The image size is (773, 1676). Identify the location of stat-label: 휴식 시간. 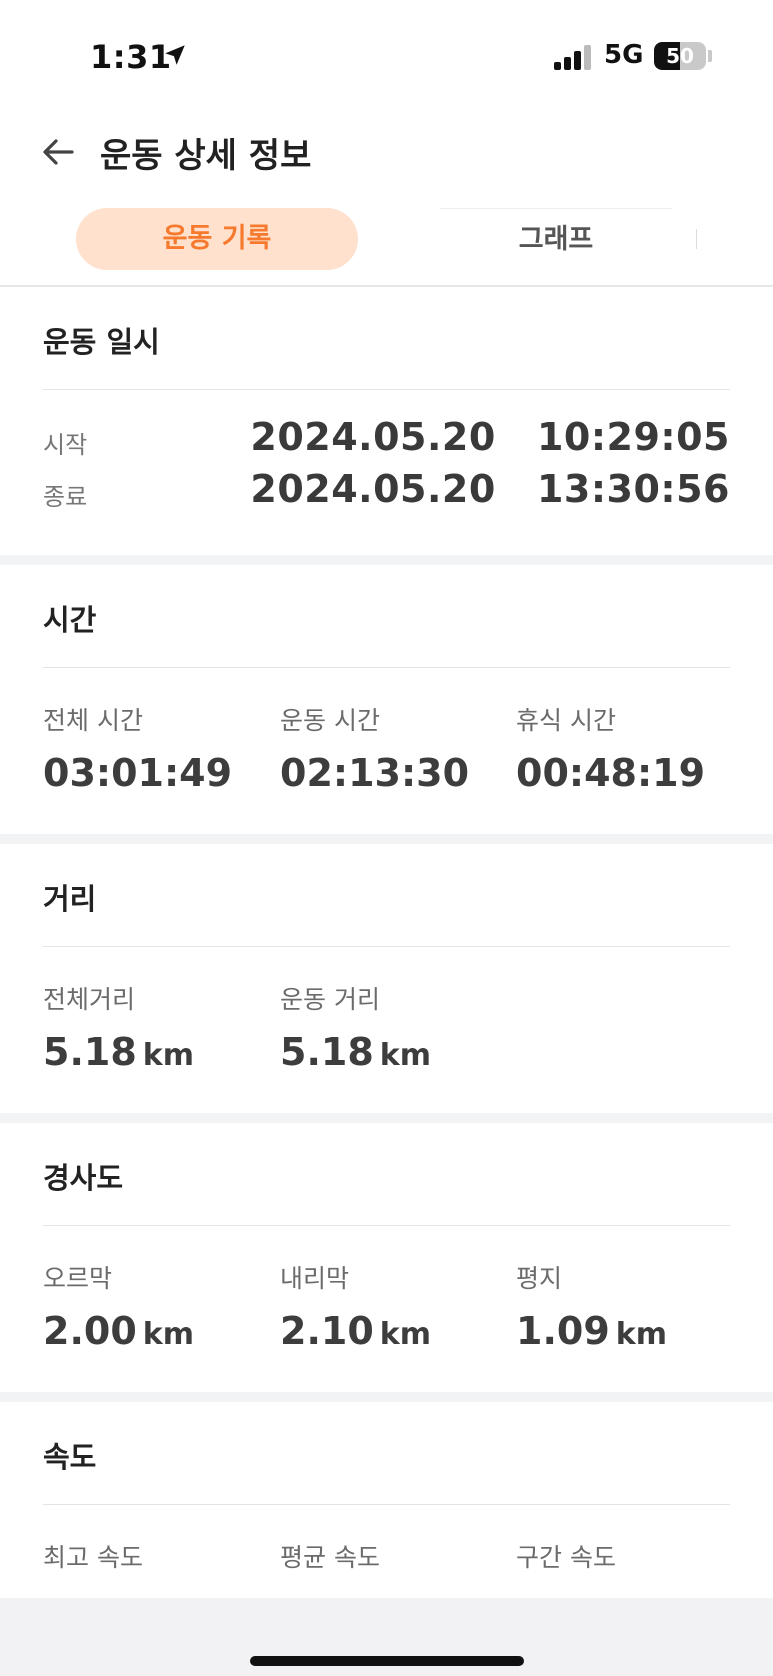
(566, 720).